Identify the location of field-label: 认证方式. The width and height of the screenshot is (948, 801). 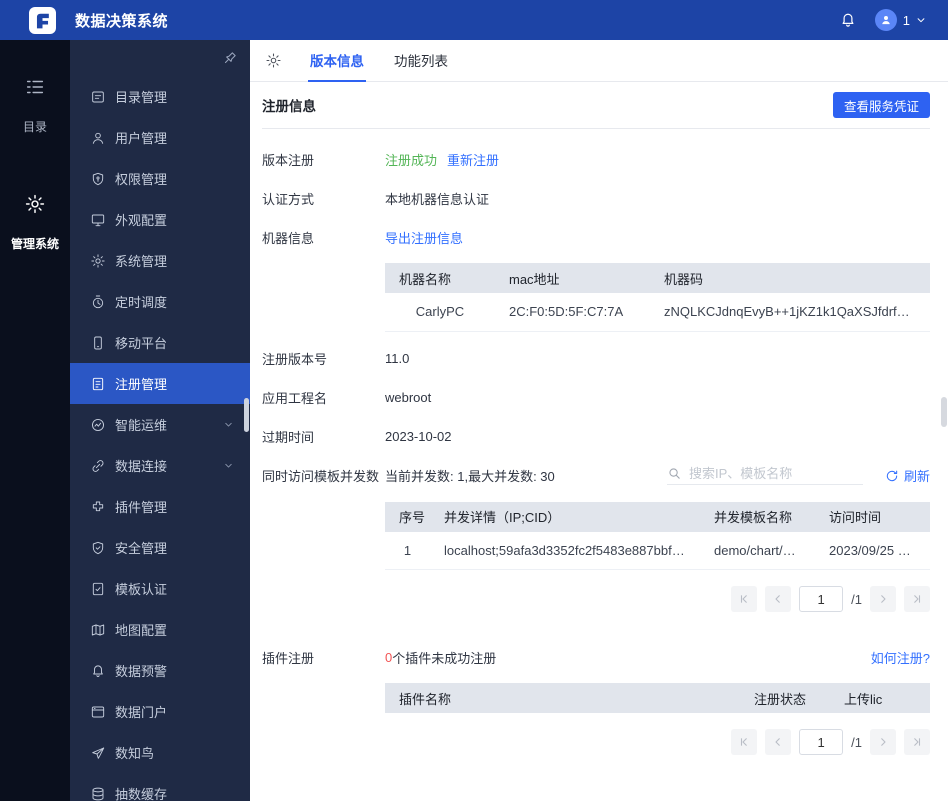
(288, 199).